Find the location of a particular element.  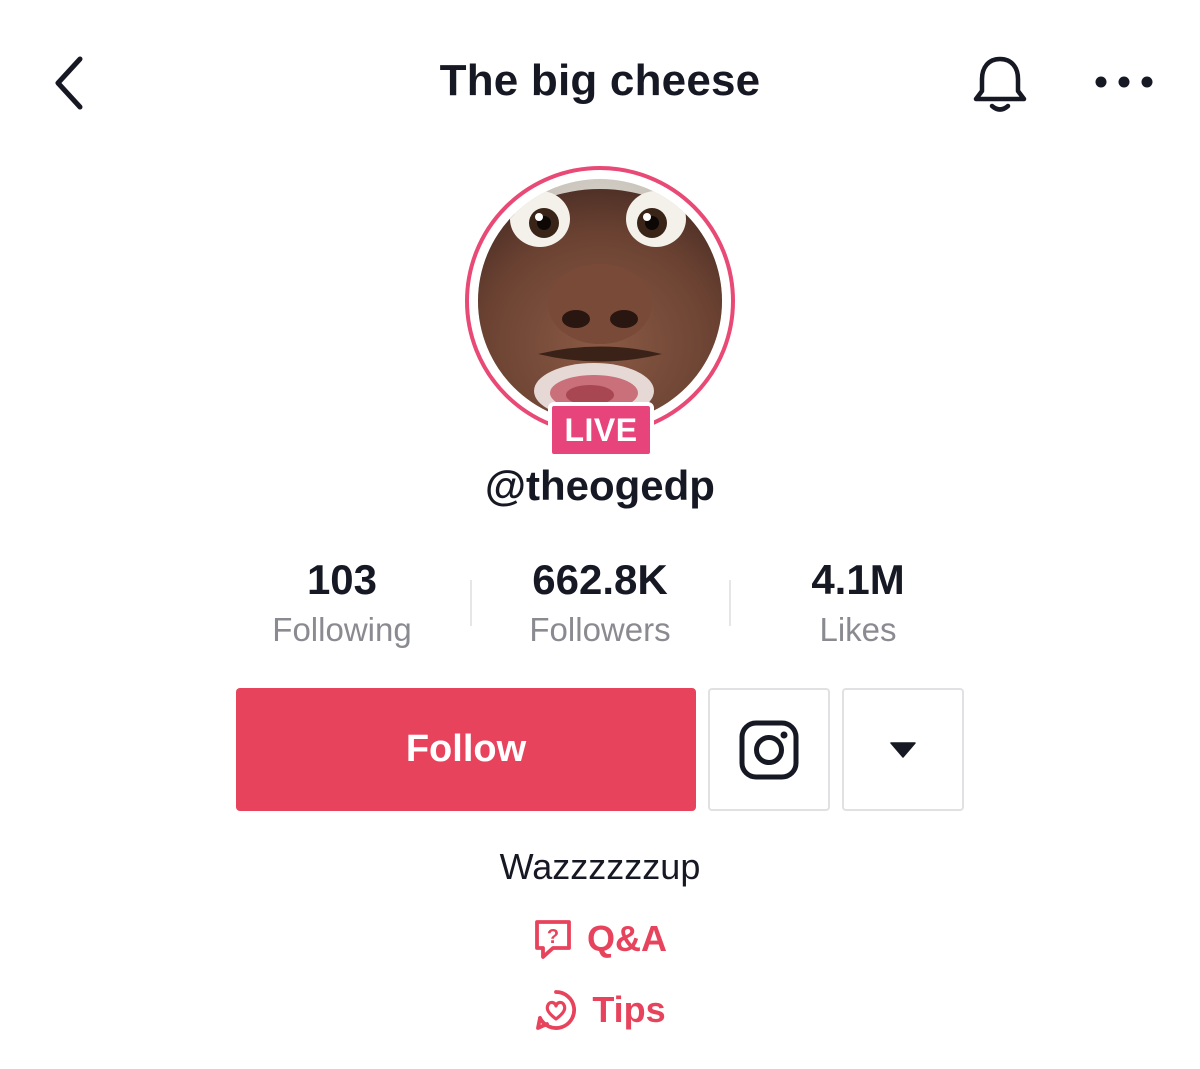

follow-button: Follow is located at coordinates (466, 749).